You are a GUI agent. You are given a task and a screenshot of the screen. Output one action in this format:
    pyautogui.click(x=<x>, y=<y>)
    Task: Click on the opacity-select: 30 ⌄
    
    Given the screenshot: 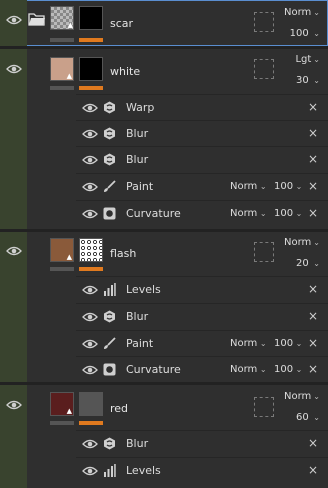 What is the action you would take?
    pyautogui.click(x=308, y=80)
    